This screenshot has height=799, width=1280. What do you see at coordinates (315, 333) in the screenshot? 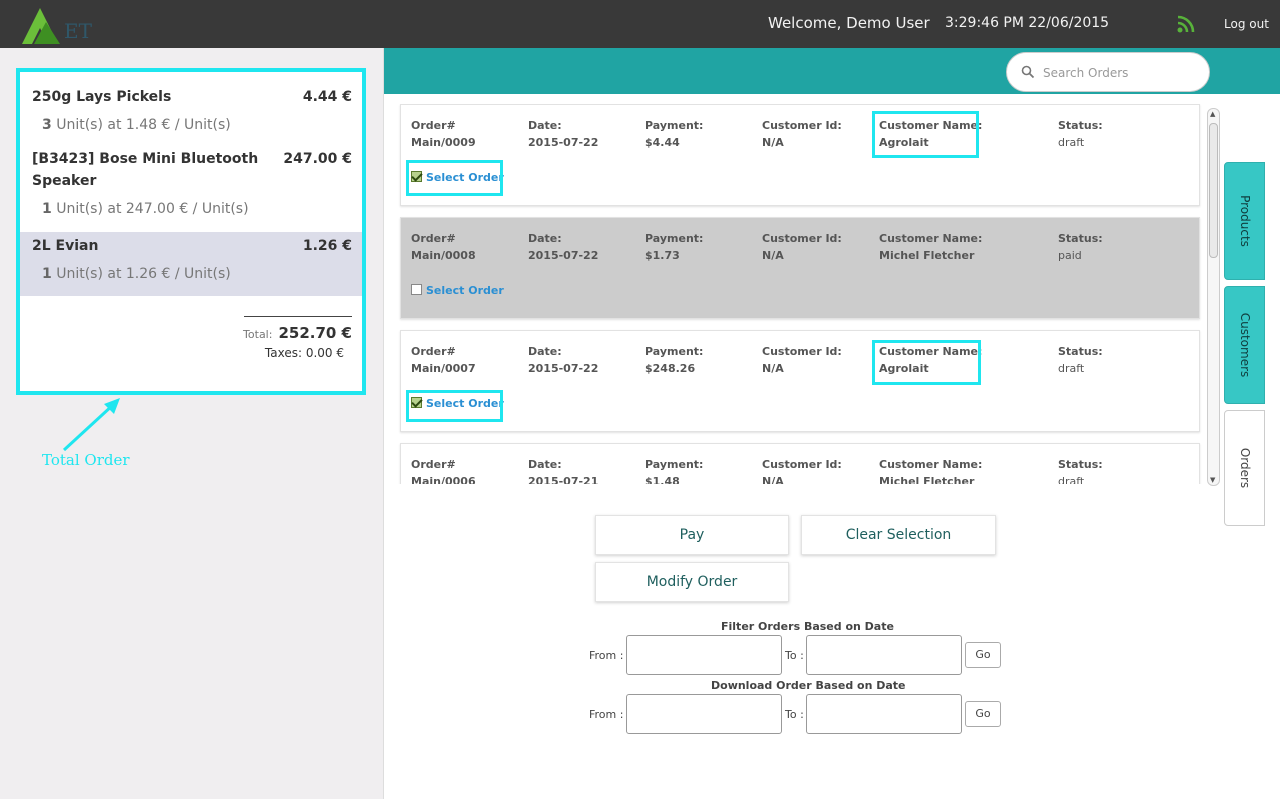
I see `total-value: 252.70 €` at bounding box center [315, 333].